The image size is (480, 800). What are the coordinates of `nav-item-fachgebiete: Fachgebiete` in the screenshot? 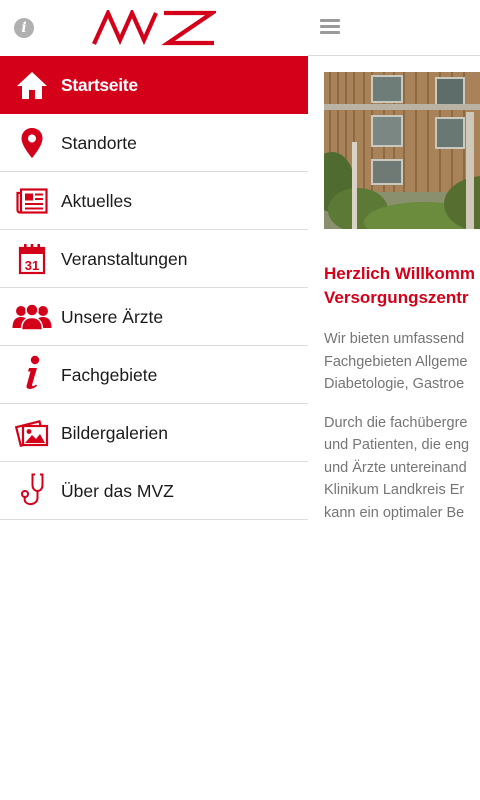 It's located at (154, 375).